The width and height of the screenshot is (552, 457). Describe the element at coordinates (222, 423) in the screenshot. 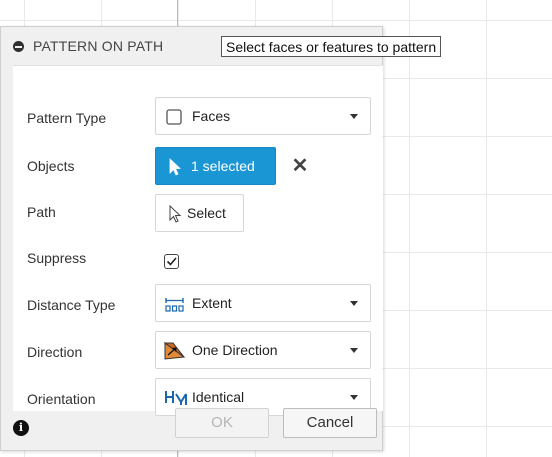

I see `ok-button: OK` at that location.